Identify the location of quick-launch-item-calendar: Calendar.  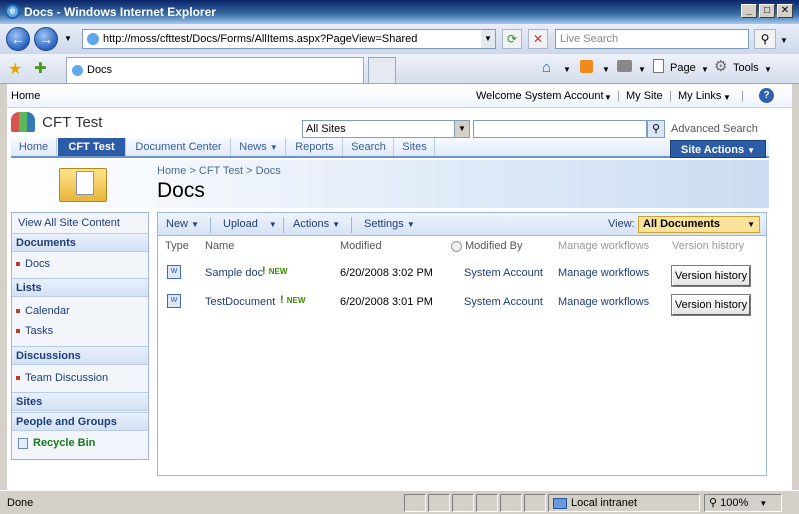
(43, 311).